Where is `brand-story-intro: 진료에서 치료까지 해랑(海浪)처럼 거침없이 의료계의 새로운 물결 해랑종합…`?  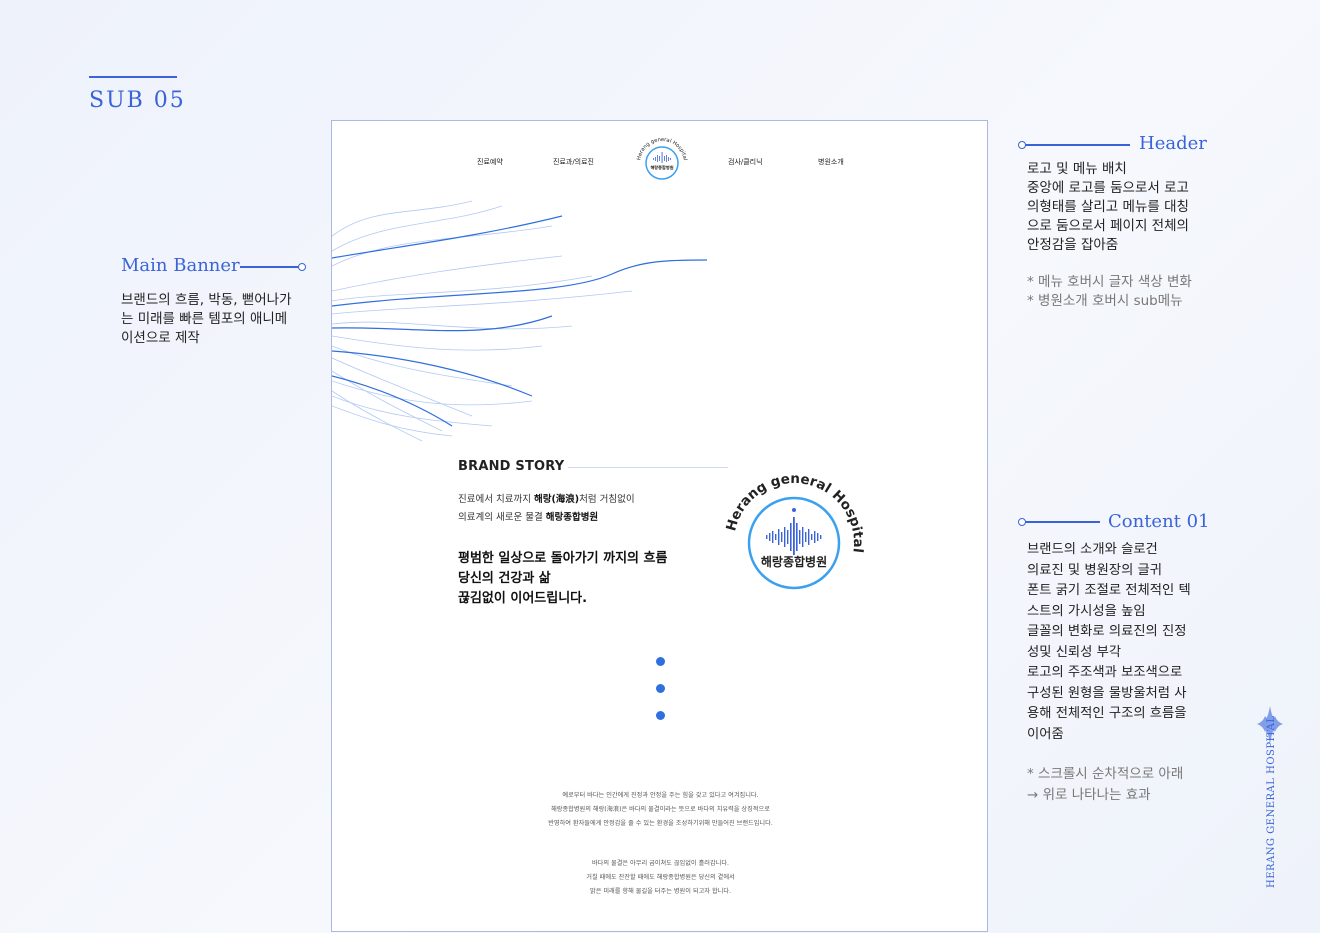 brand-story-intro: 진료에서 치료까지 해랑(海浪)처럼 거침없이 의료계의 새로운 물결 해랑종합… is located at coordinates (546, 508).